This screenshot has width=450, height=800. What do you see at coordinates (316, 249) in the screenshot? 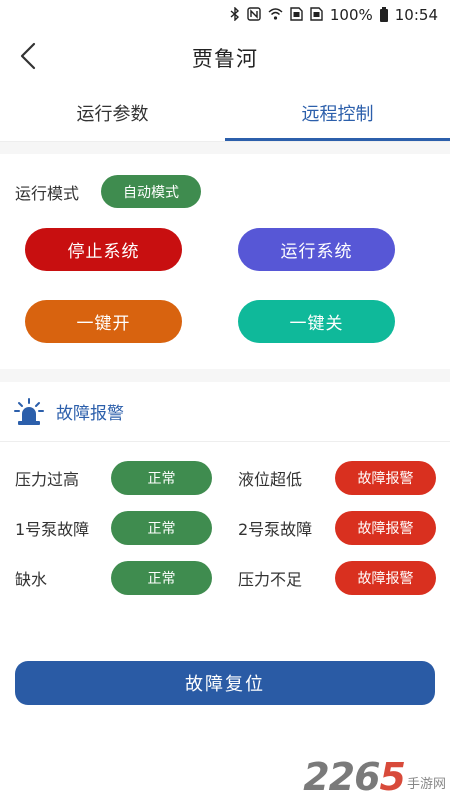
I see `run-system-button: 运行系统` at bounding box center [316, 249].